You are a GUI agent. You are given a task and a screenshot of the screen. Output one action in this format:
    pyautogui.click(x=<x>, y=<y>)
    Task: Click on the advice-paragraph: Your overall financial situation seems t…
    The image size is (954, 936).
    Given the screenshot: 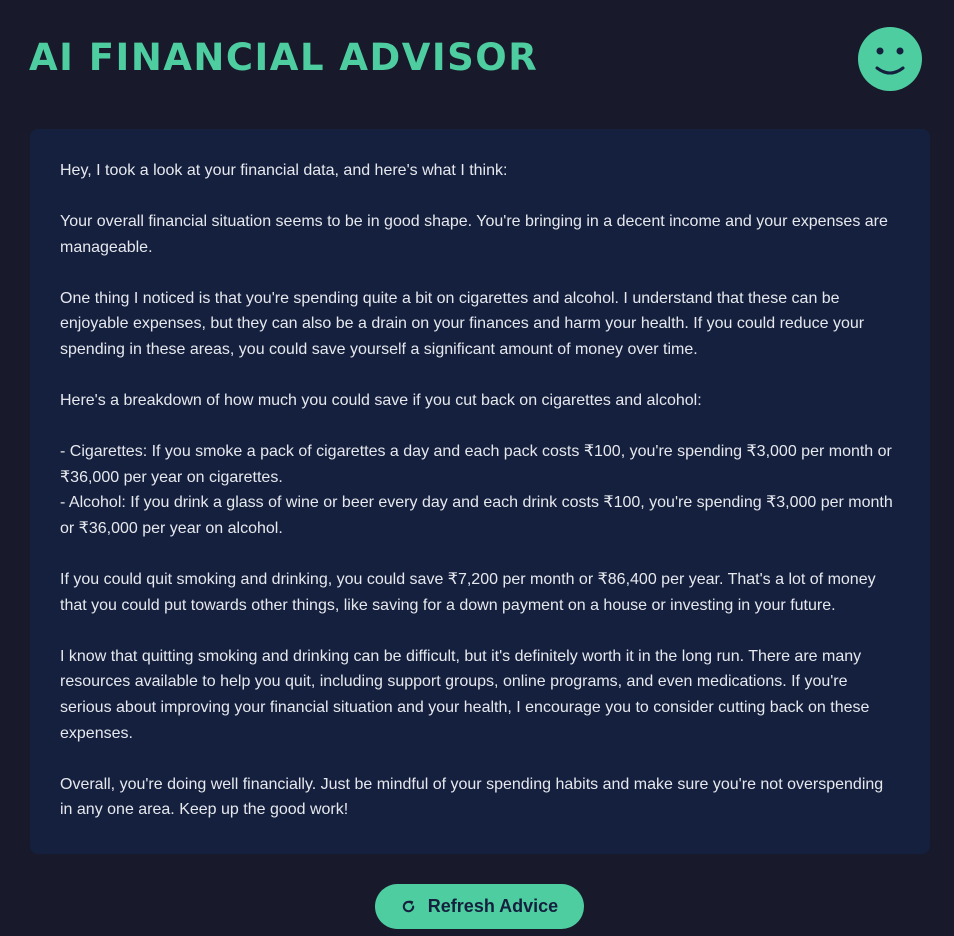 What is the action you would take?
    pyautogui.click(x=480, y=234)
    